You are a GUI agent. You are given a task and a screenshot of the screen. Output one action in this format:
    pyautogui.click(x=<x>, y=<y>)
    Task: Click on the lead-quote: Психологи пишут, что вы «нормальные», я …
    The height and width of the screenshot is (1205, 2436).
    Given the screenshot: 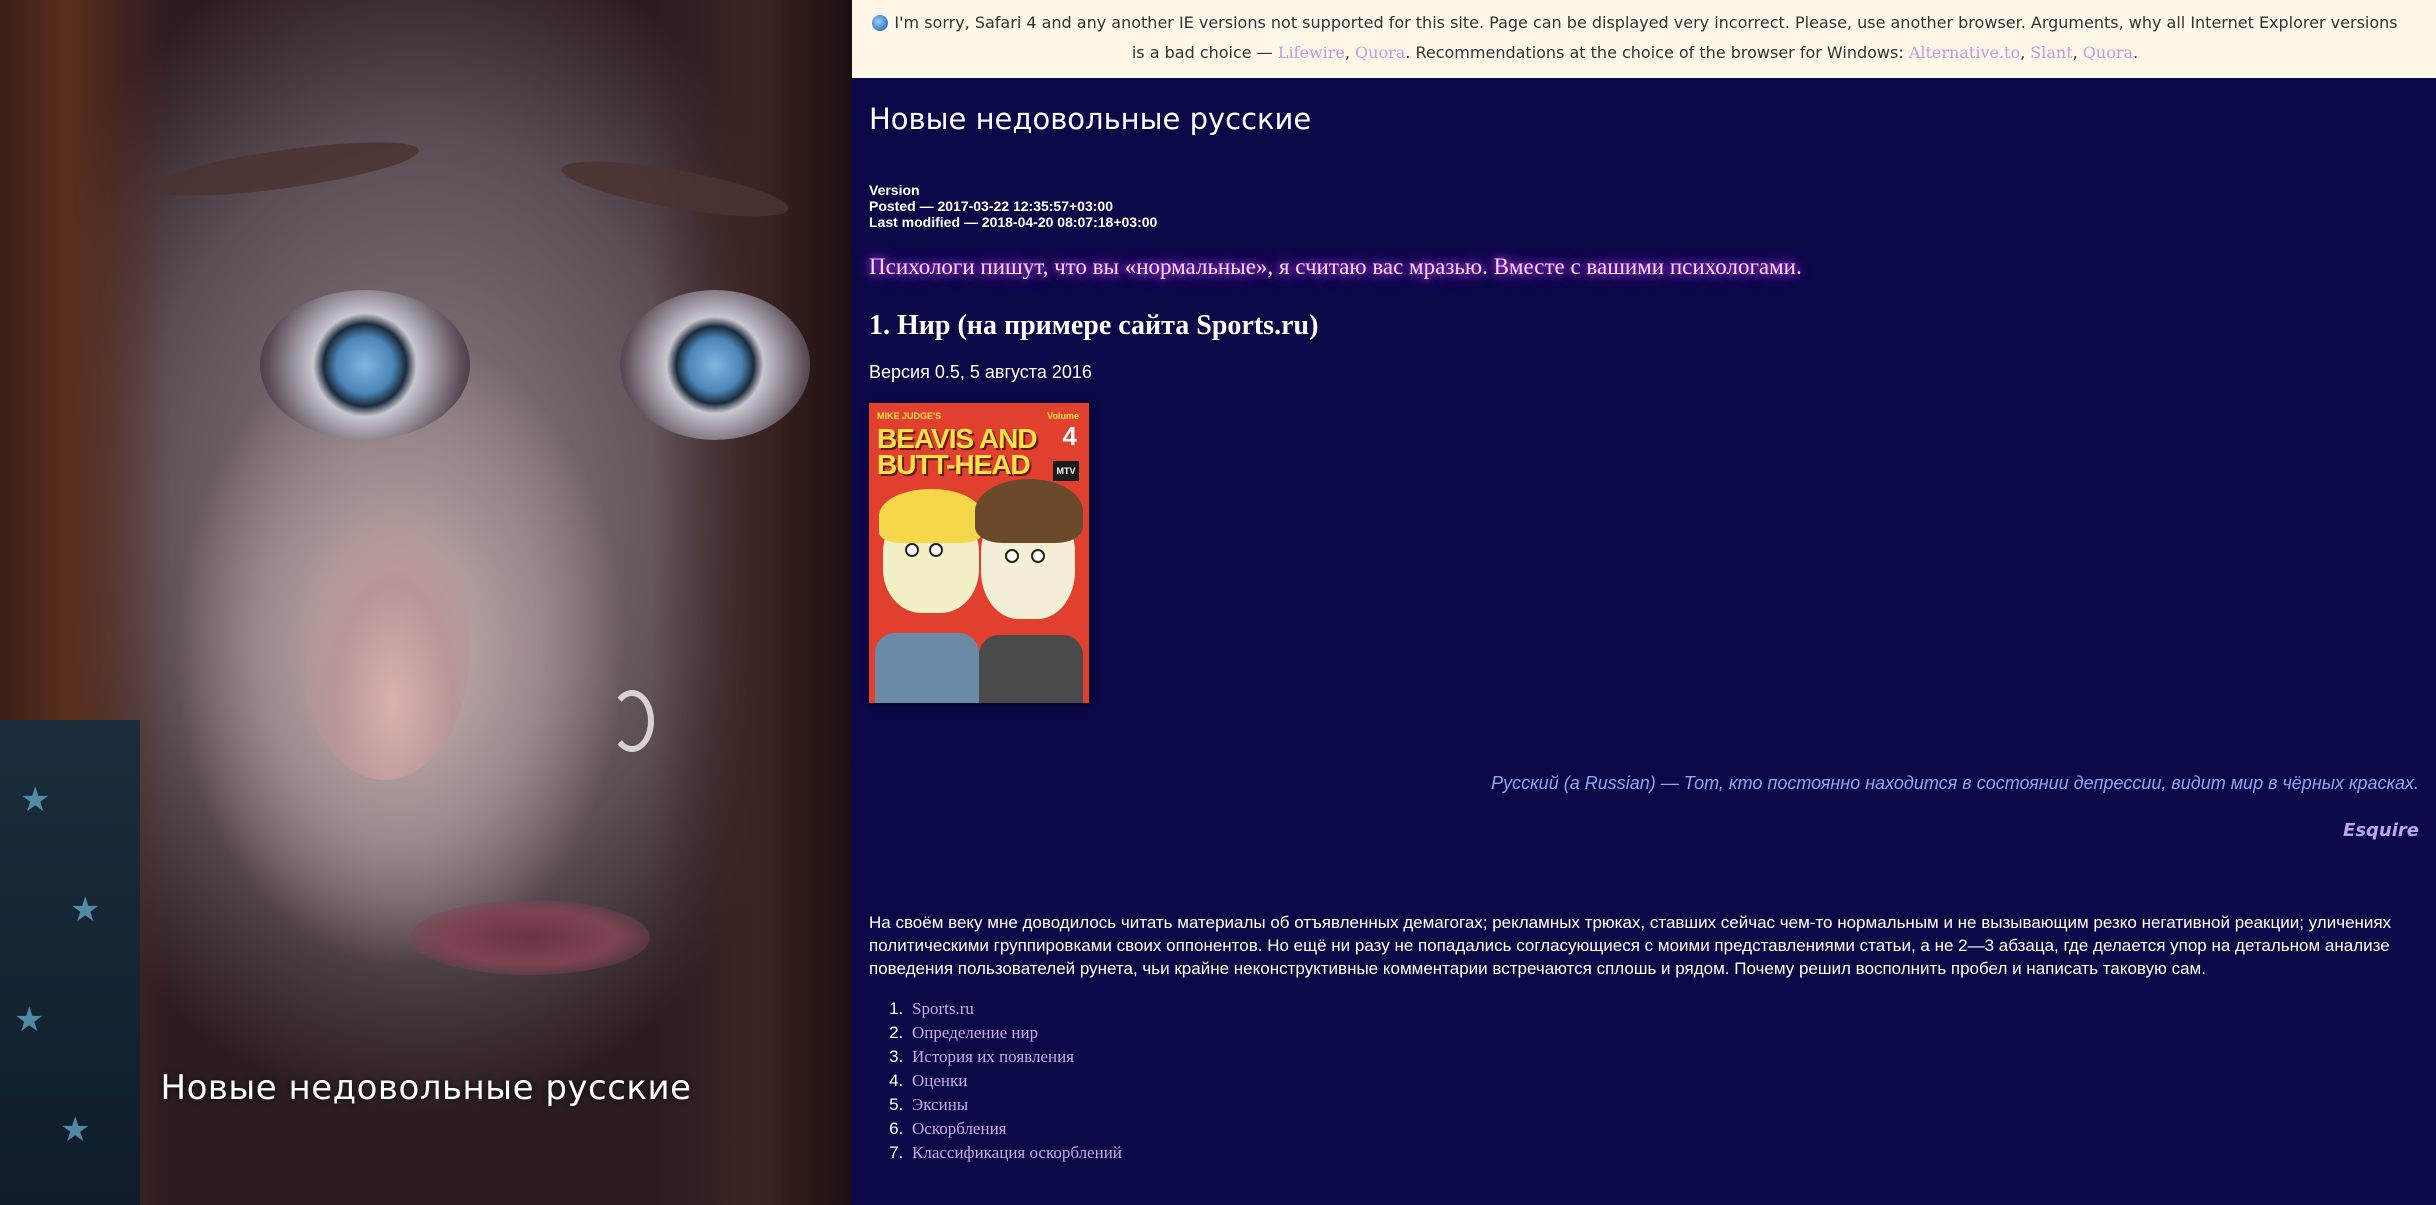 What is the action you would take?
    pyautogui.click(x=1335, y=266)
    